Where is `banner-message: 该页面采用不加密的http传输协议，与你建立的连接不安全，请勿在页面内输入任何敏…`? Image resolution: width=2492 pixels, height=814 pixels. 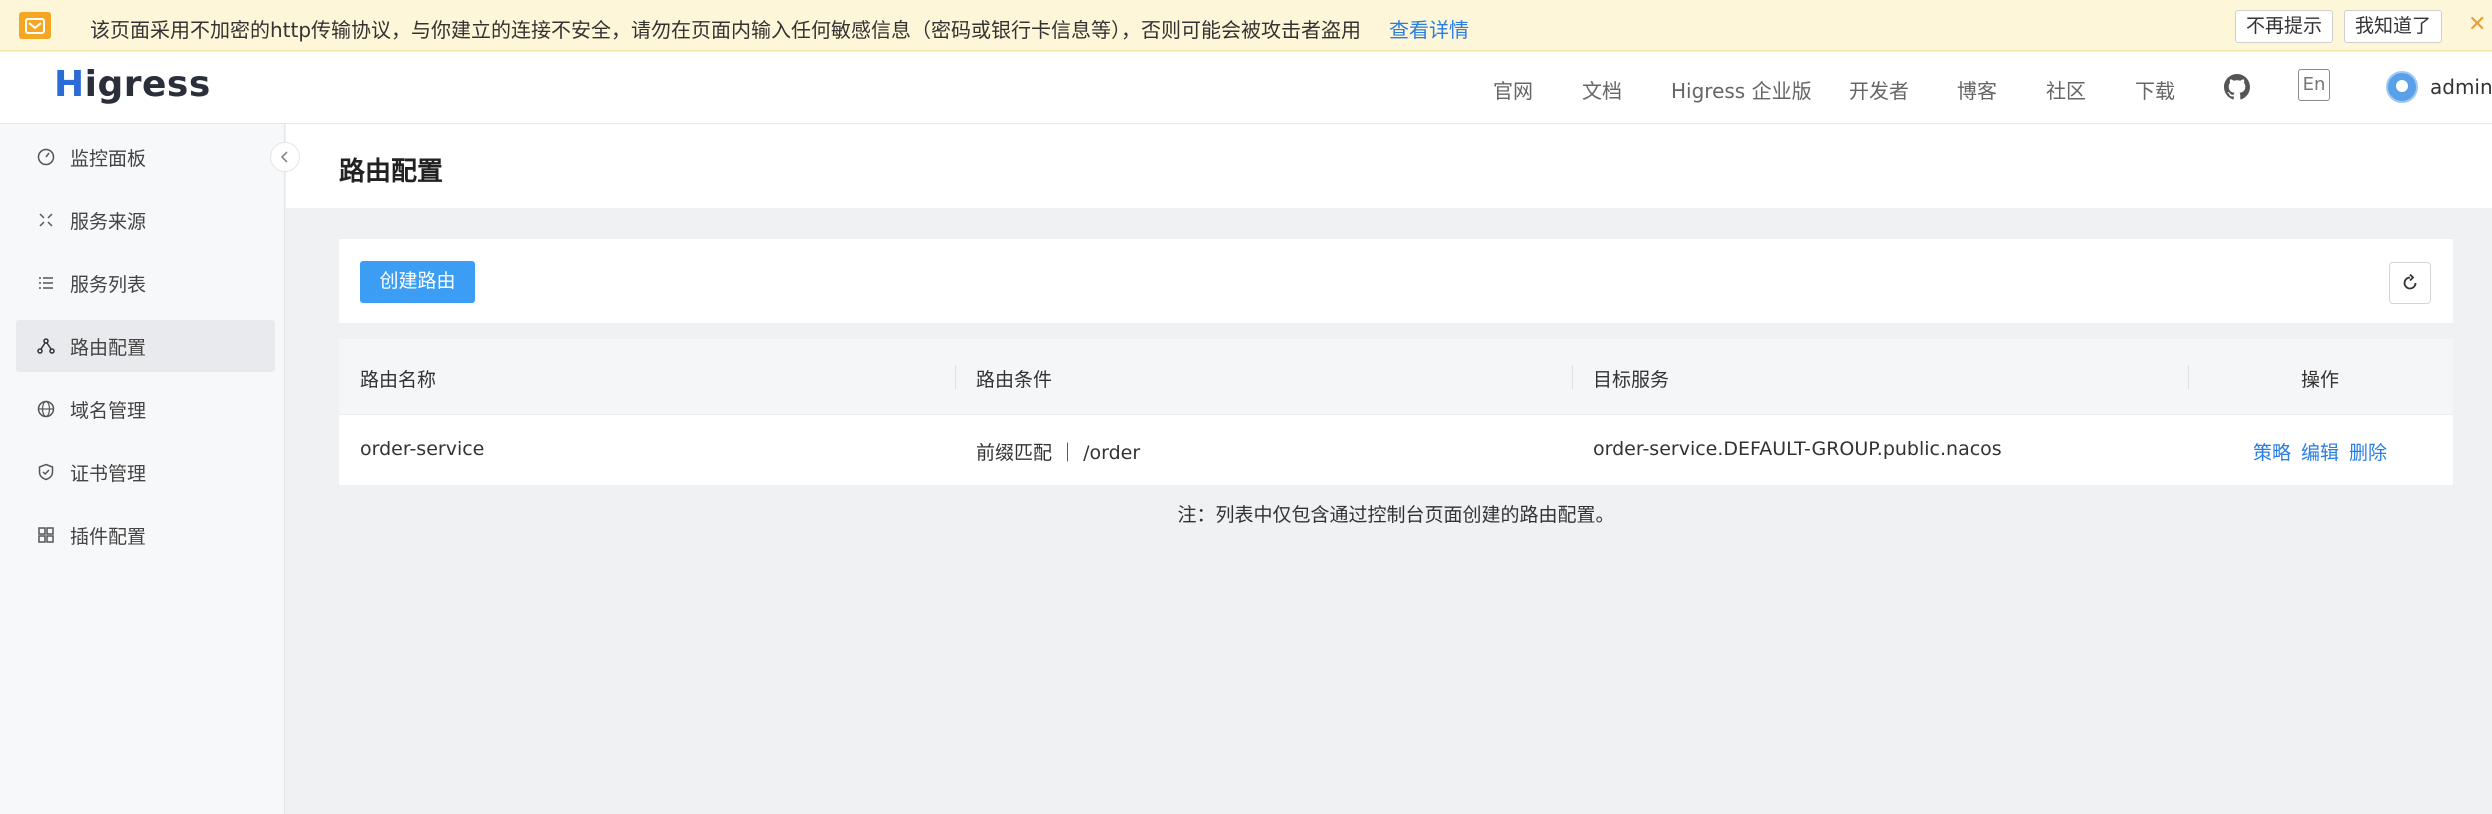 banner-message: 该页面采用不加密的http传输协议，与你建立的连接不安全，请勿在页面内输入任何敏… is located at coordinates (726, 30).